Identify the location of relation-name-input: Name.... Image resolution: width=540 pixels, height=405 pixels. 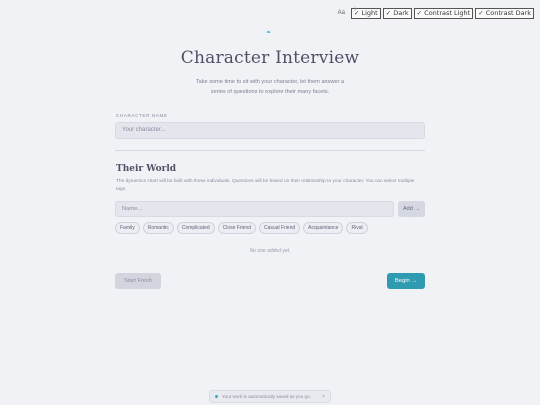
(254, 209).